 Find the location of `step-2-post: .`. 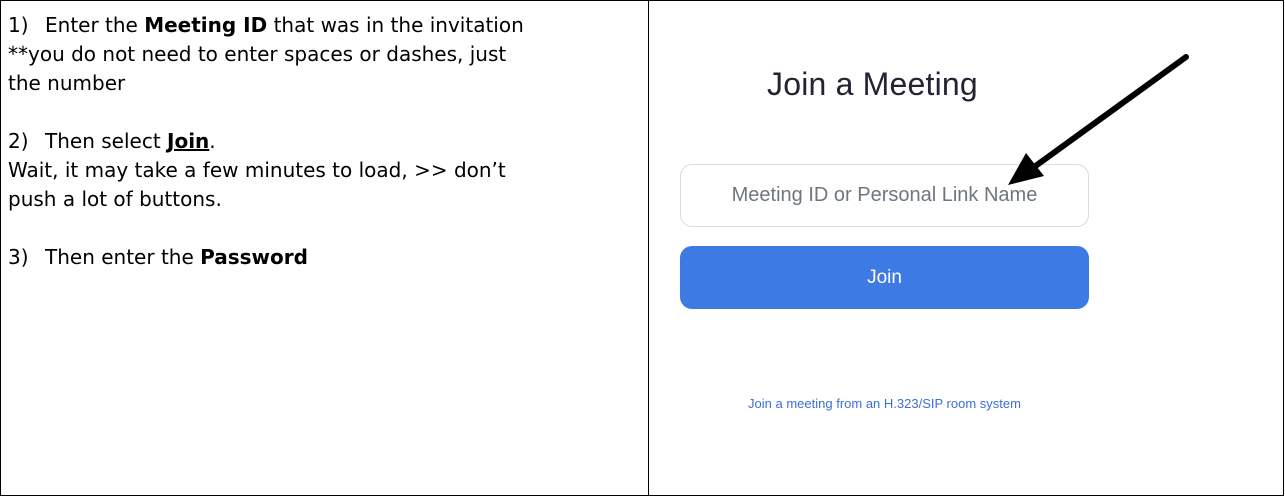

step-2-post: . is located at coordinates (212, 141).